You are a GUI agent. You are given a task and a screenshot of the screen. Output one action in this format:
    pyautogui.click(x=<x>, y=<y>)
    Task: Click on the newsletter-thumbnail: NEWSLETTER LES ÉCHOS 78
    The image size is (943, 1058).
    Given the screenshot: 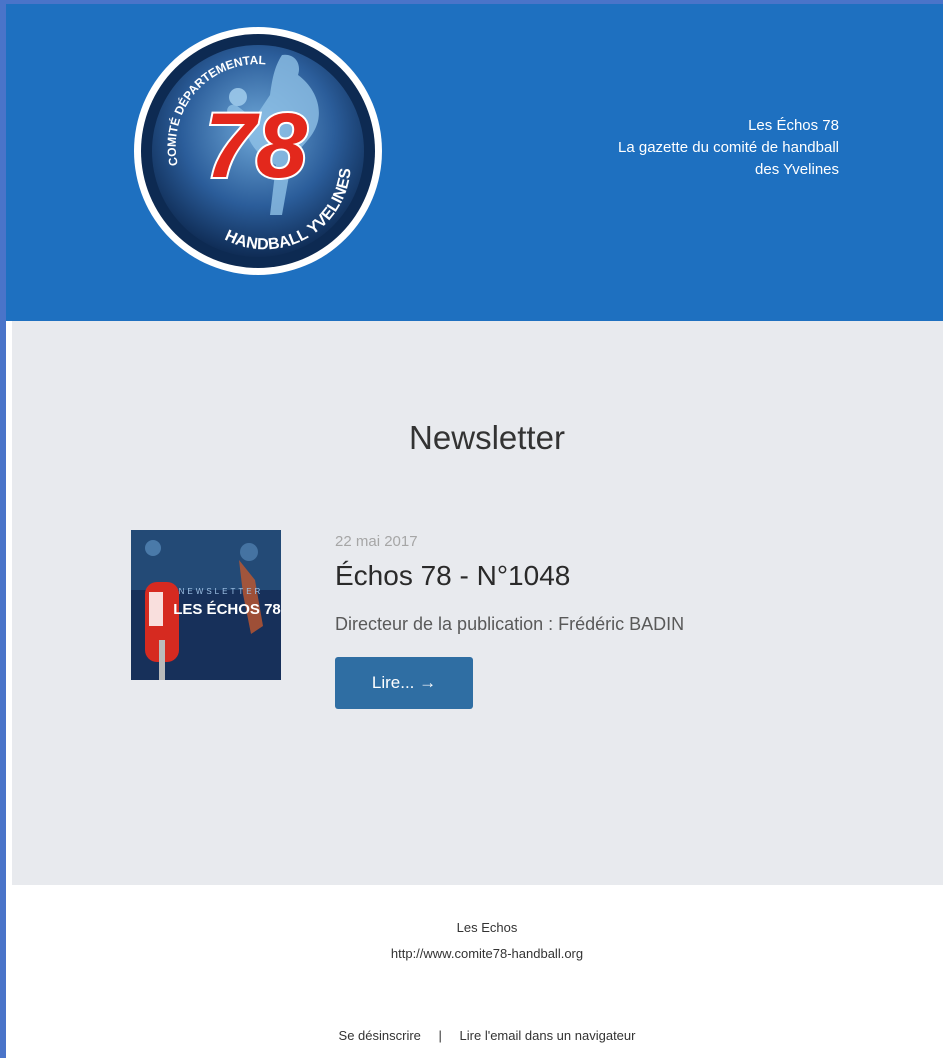 What is the action you would take?
    pyautogui.click(x=206, y=605)
    